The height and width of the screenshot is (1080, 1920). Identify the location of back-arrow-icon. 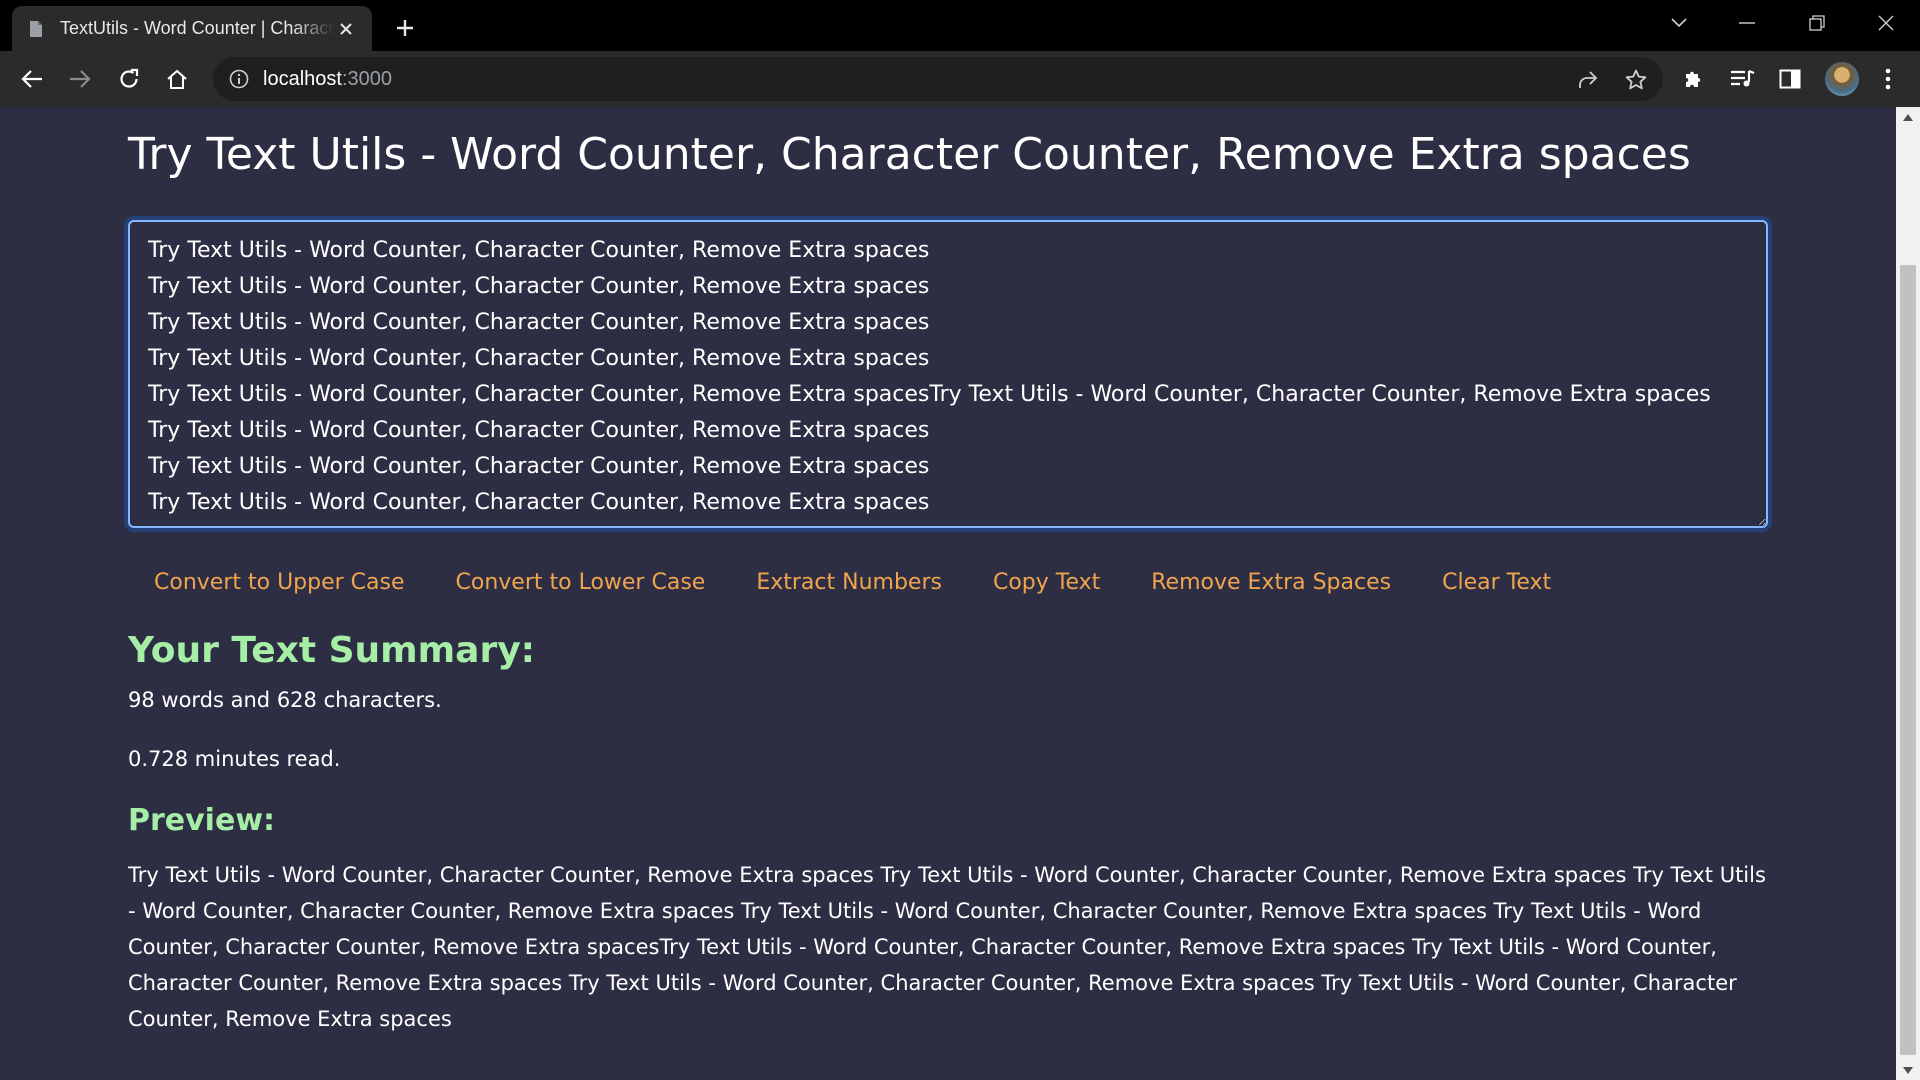
(32, 79).